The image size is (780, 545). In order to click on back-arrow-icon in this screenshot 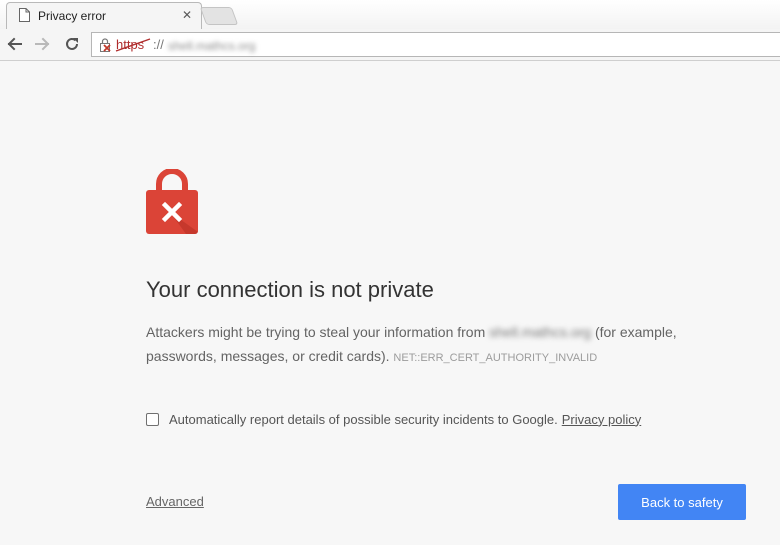, I will do `click(14, 44)`.